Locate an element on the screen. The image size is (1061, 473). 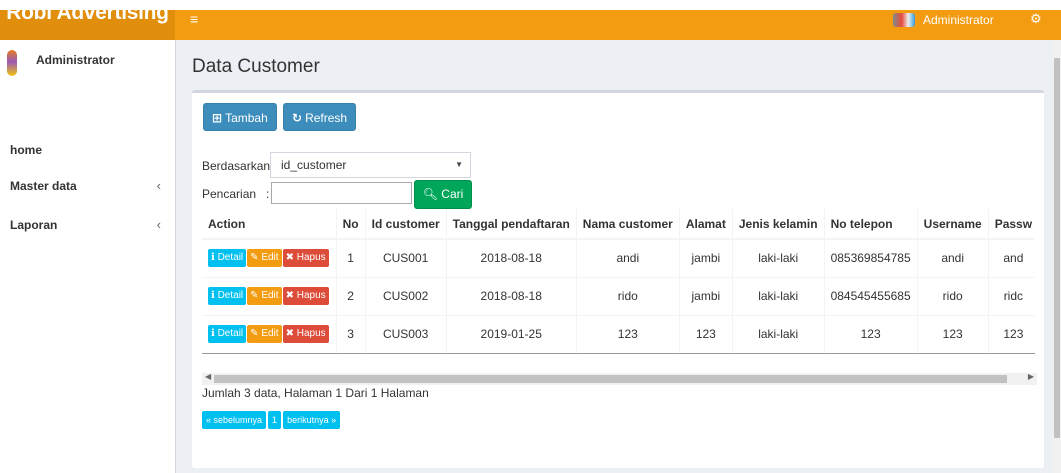
sidebar-toggle-icon: ≡ is located at coordinates (194, 19).